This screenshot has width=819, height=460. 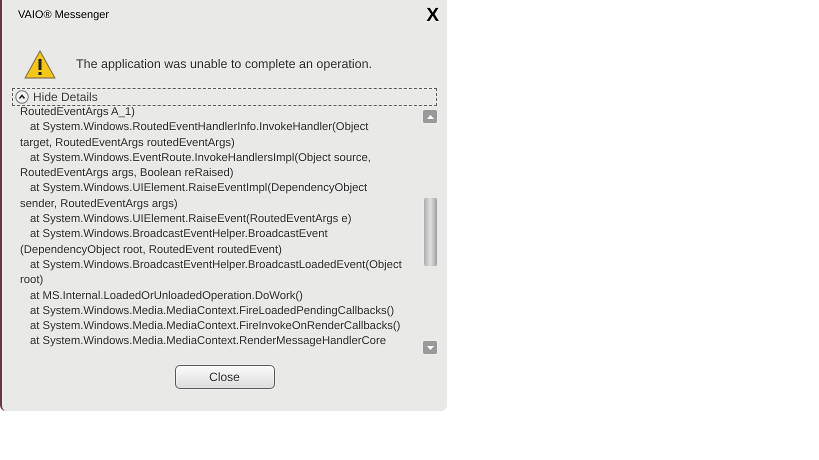 What do you see at coordinates (179, 234) in the screenshot?
I see `stack-trace-line: at System.Windows.BroadcastEventHelper.BroadcastEvent` at bounding box center [179, 234].